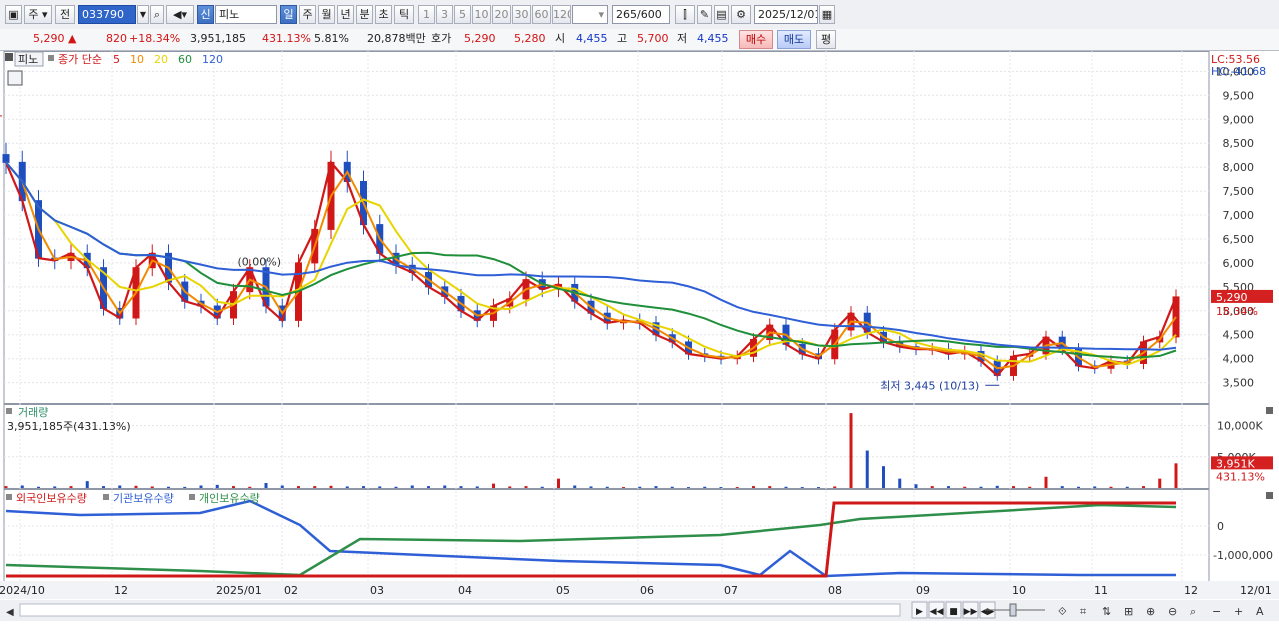 The height and width of the screenshot is (624, 1279). What do you see at coordinates (721, 14) in the screenshot?
I see `save-icon: ▤` at bounding box center [721, 14].